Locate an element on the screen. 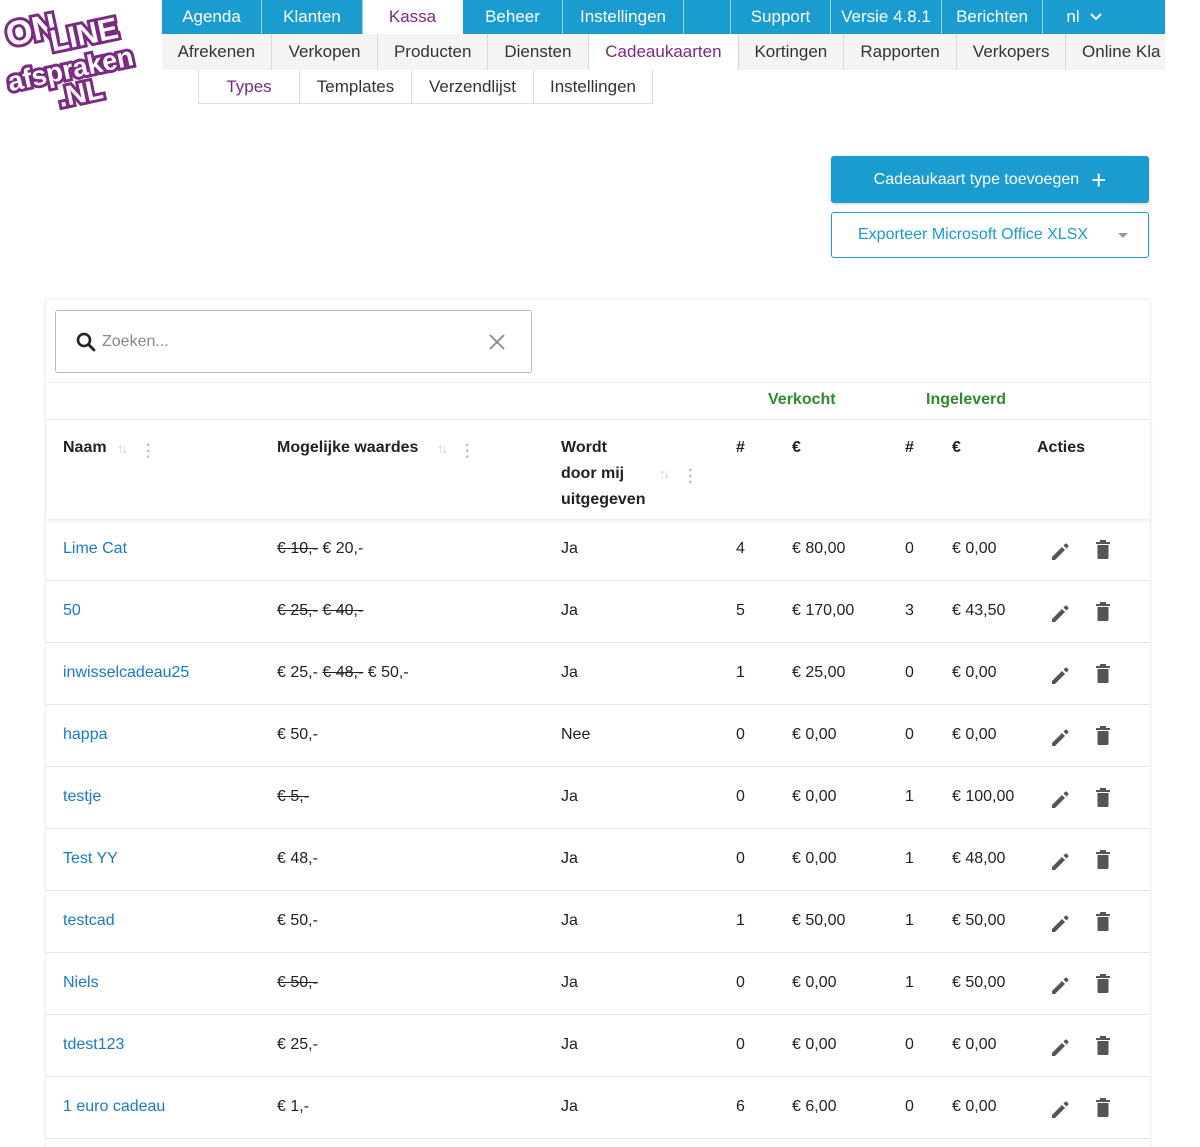 Image resolution: width=1200 pixels, height=1147 pixels. redeemed-count: 1 is located at coordinates (909, 858).